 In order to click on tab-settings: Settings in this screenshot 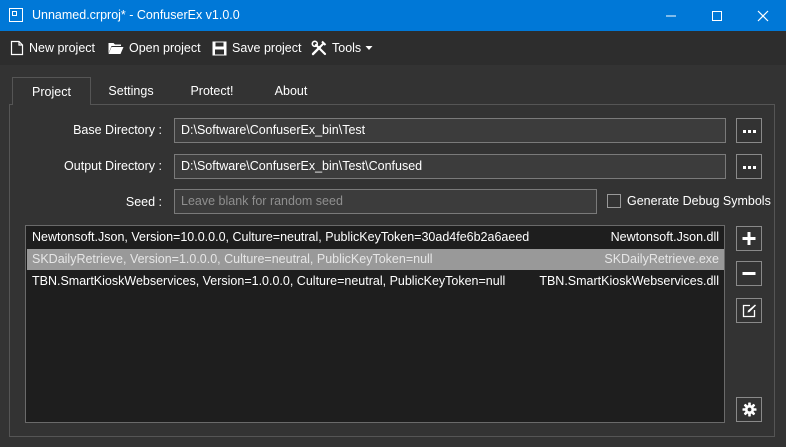, I will do `click(131, 90)`.